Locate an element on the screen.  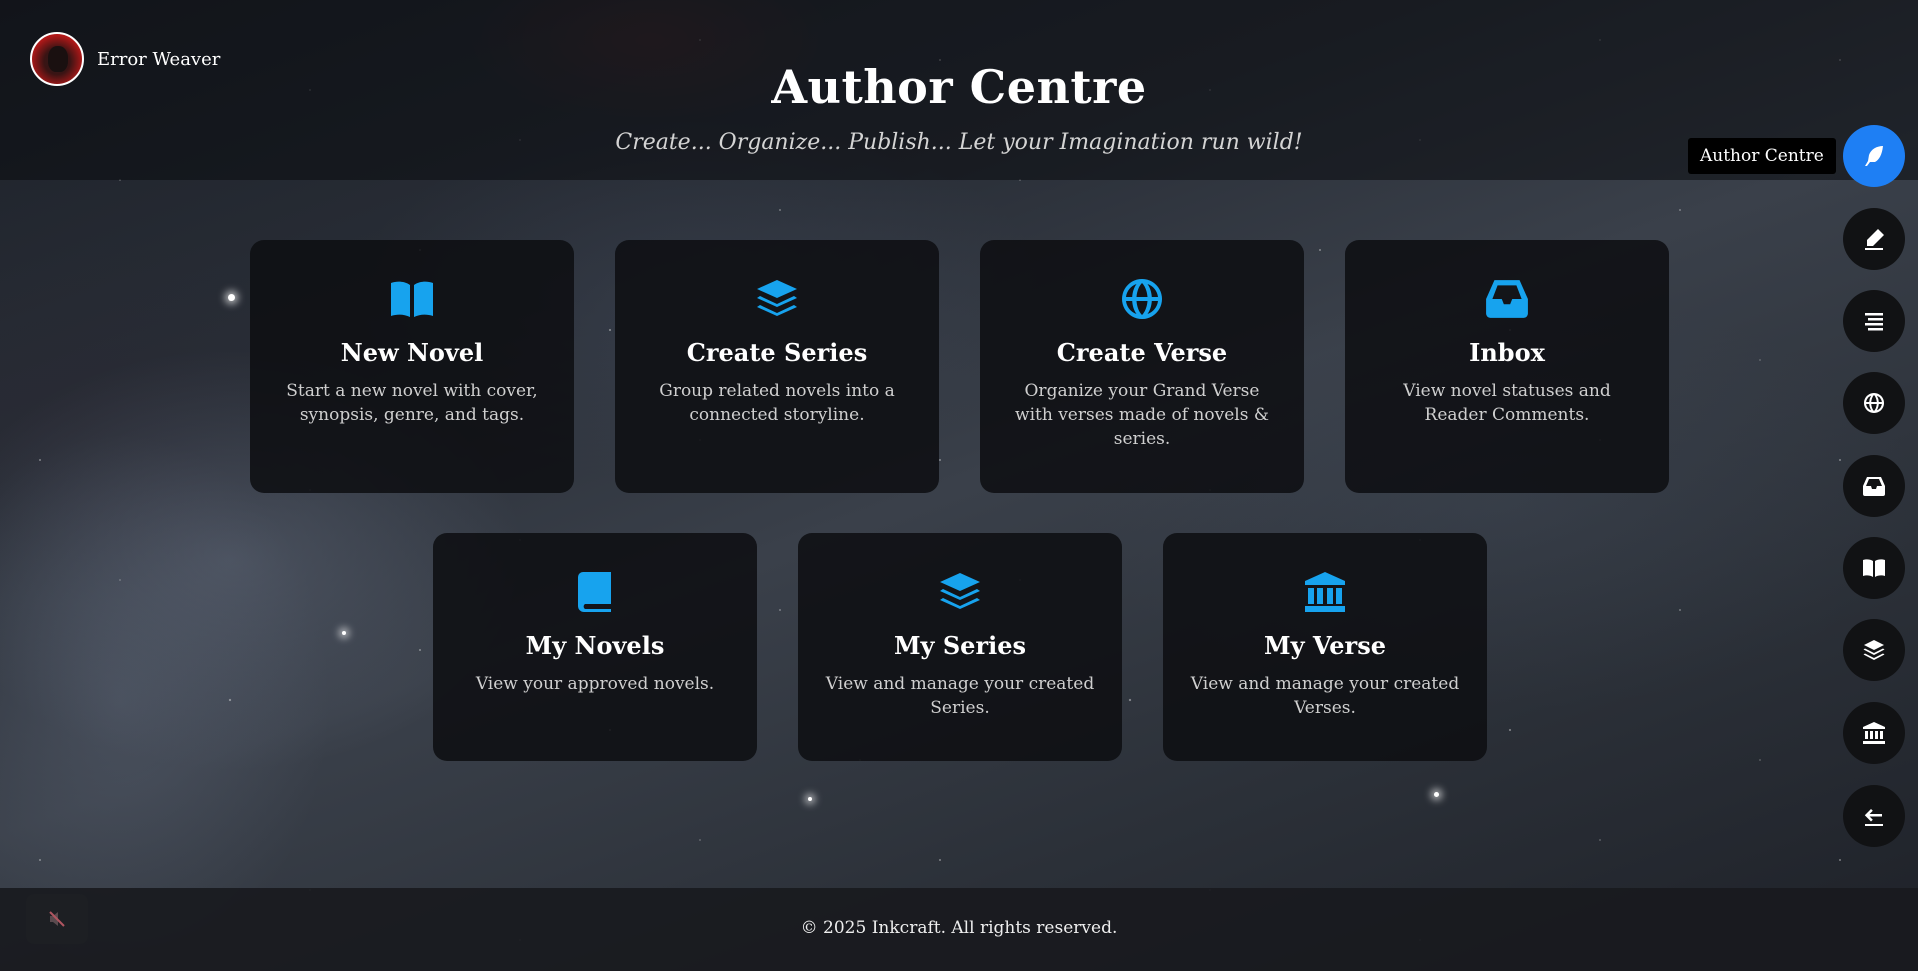
sidebar-tooltip: Author Centre is located at coordinates (1762, 156).